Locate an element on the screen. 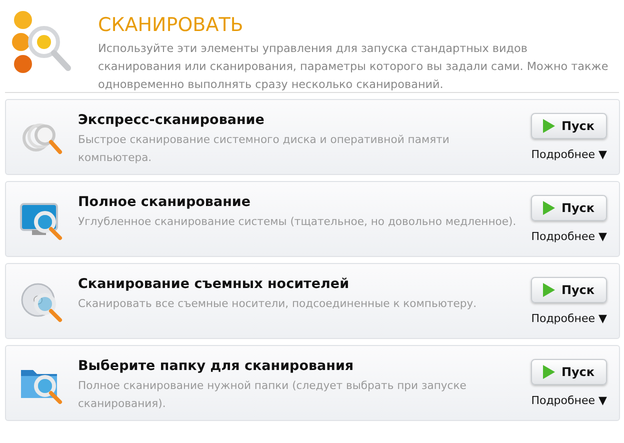 This screenshot has height=443, width=624. scan-description: Углубленное сканирование системы (тщательное, но довольно медленное). is located at coordinates (297, 222).